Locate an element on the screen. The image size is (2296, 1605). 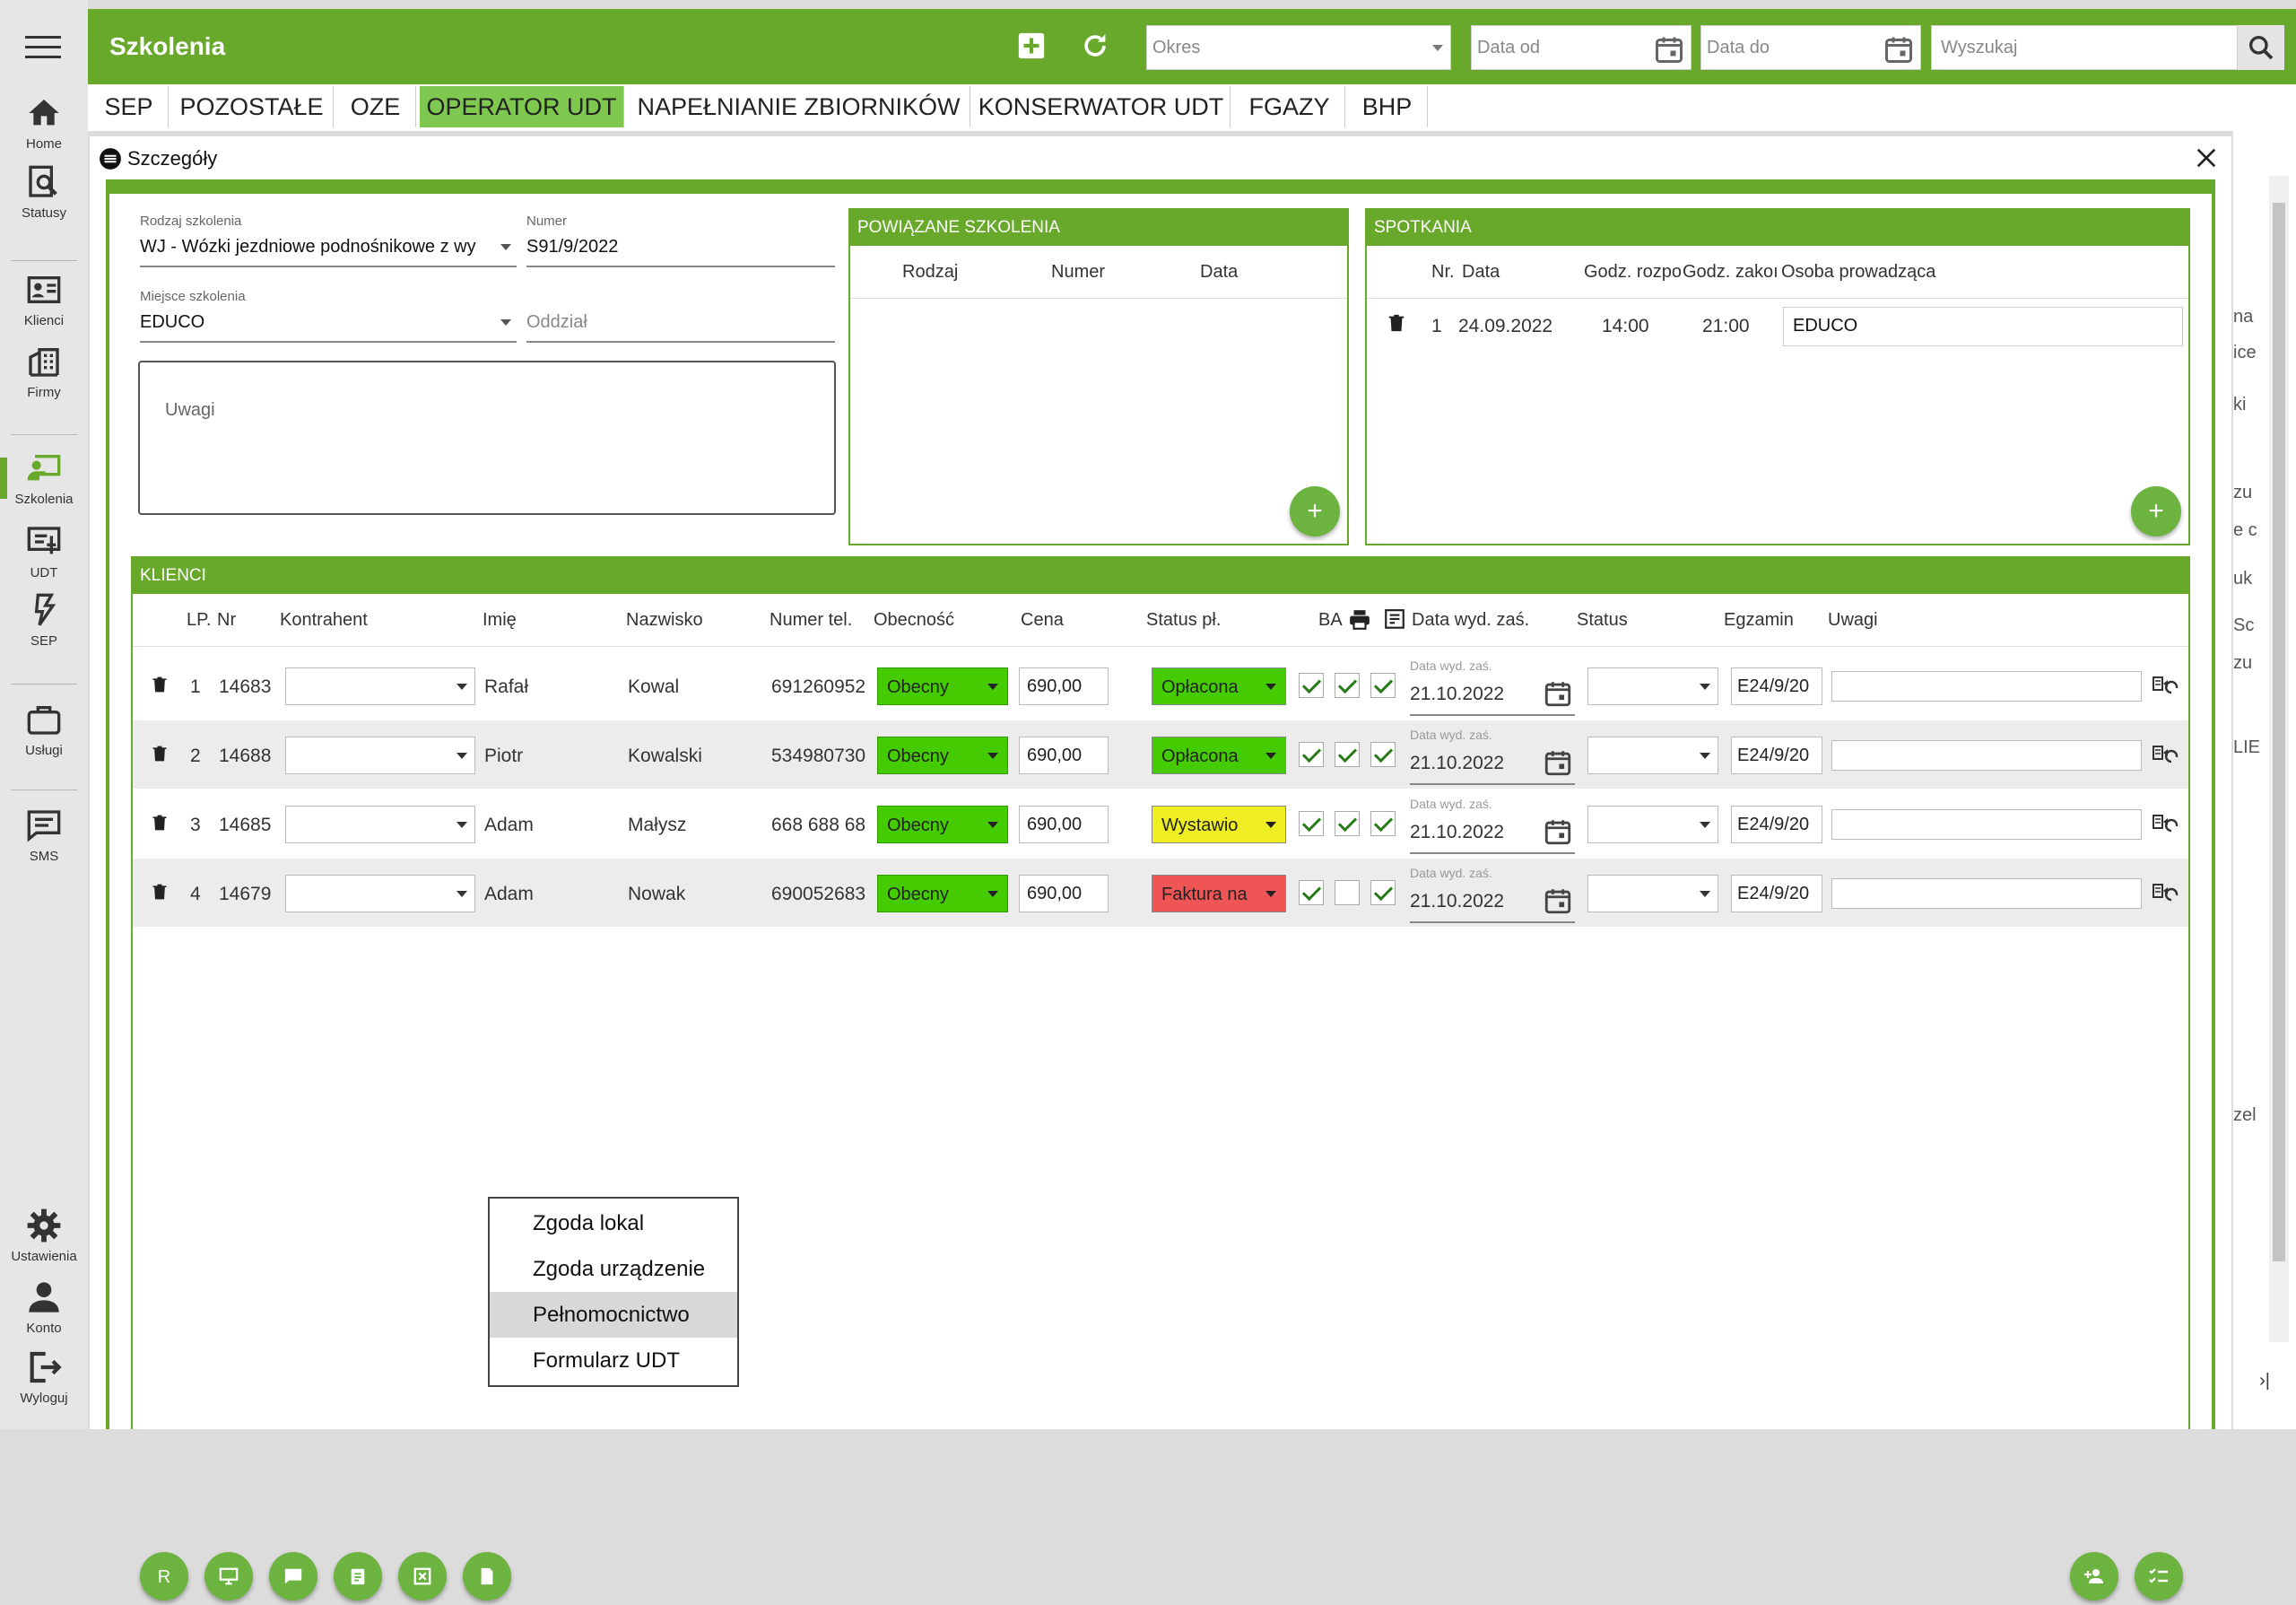
last-page-button: ›| is located at coordinates (2264, 1380).